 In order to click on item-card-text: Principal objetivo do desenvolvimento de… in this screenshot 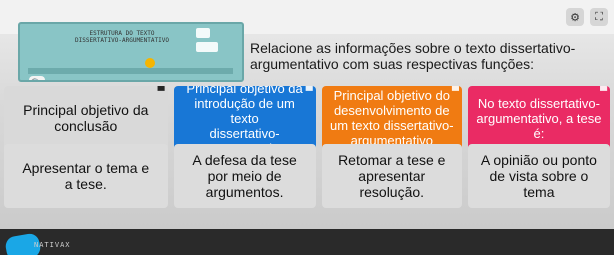, I will do `click(391, 118)`.